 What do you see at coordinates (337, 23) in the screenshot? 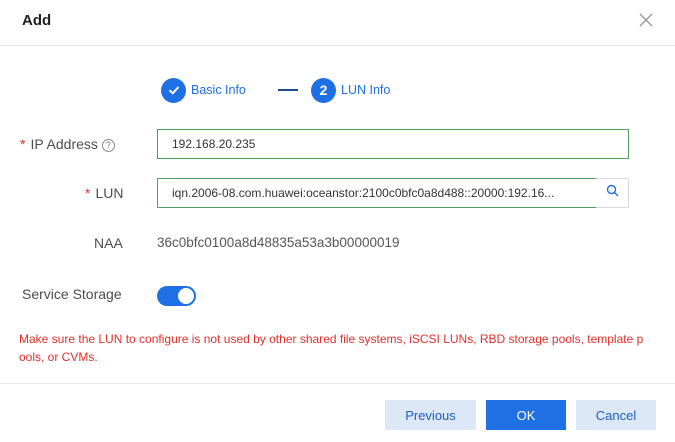
I see `dialog-header: Add` at bounding box center [337, 23].